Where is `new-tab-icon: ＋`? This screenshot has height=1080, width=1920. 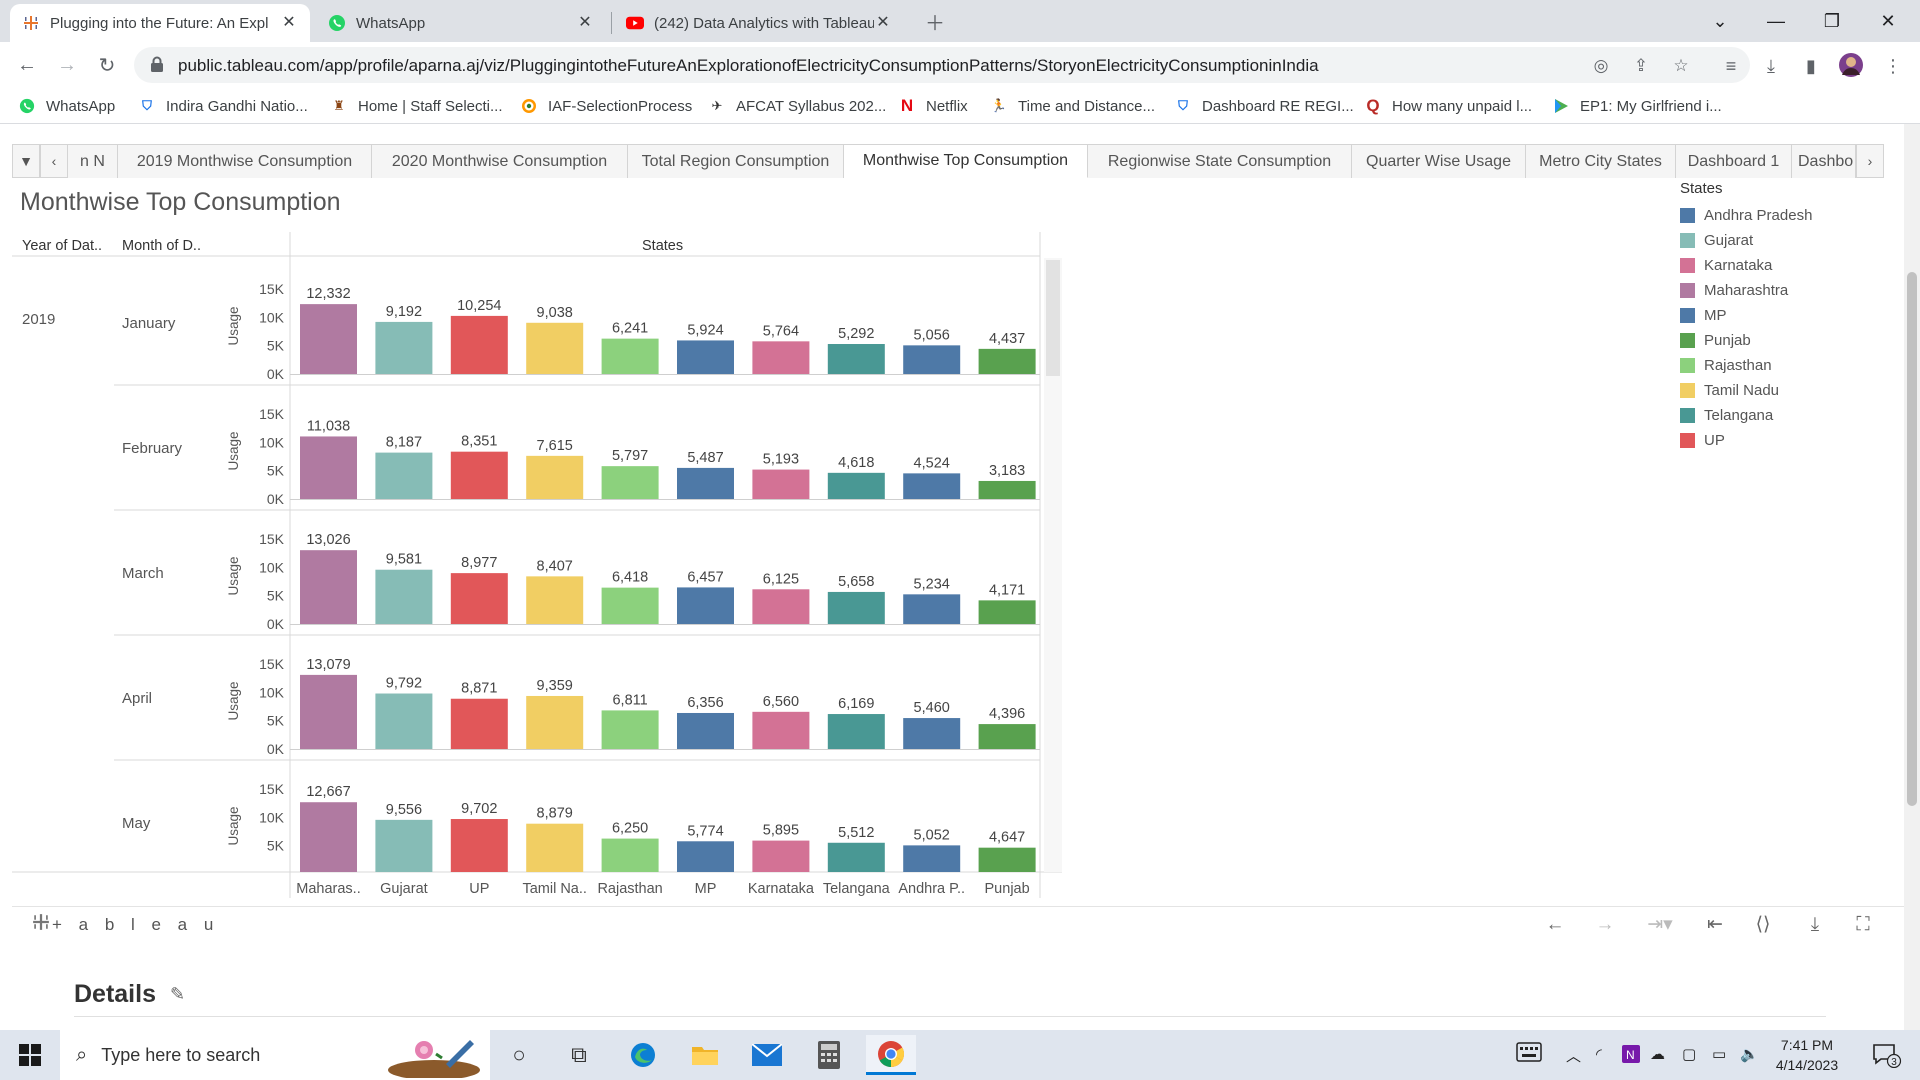
new-tab-icon: ＋ is located at coordinates (935, 21).